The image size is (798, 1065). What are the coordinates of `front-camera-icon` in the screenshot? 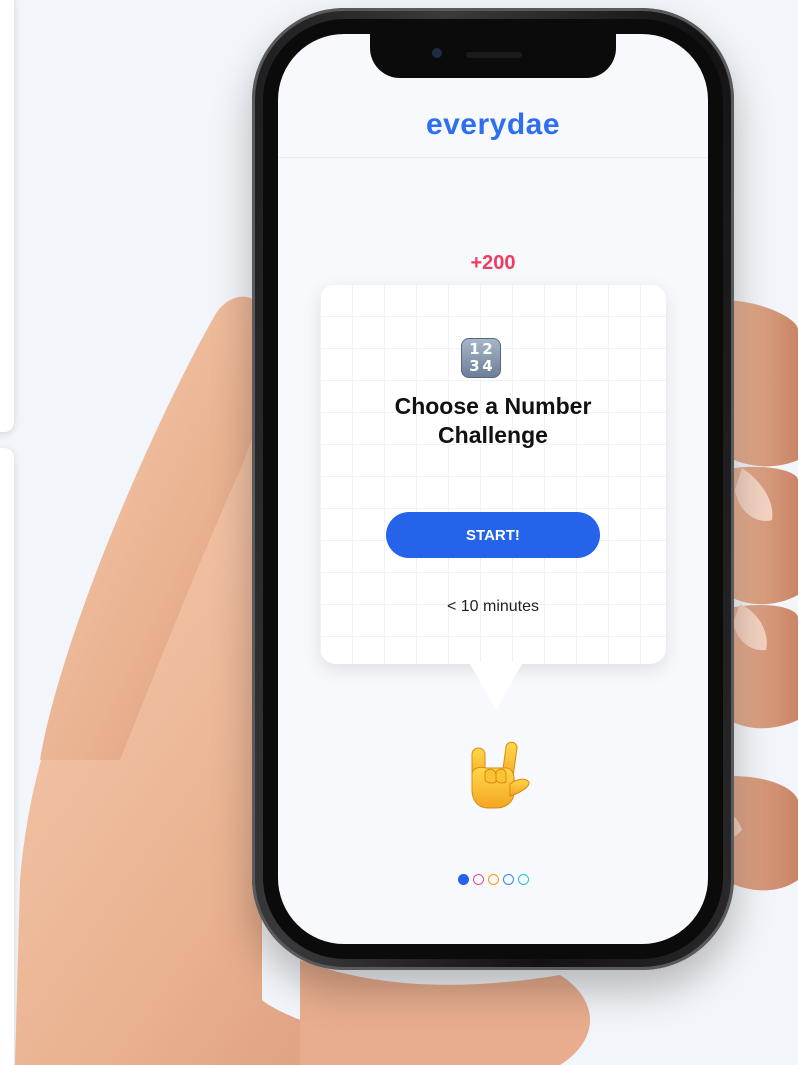 It's located at (437, 53).